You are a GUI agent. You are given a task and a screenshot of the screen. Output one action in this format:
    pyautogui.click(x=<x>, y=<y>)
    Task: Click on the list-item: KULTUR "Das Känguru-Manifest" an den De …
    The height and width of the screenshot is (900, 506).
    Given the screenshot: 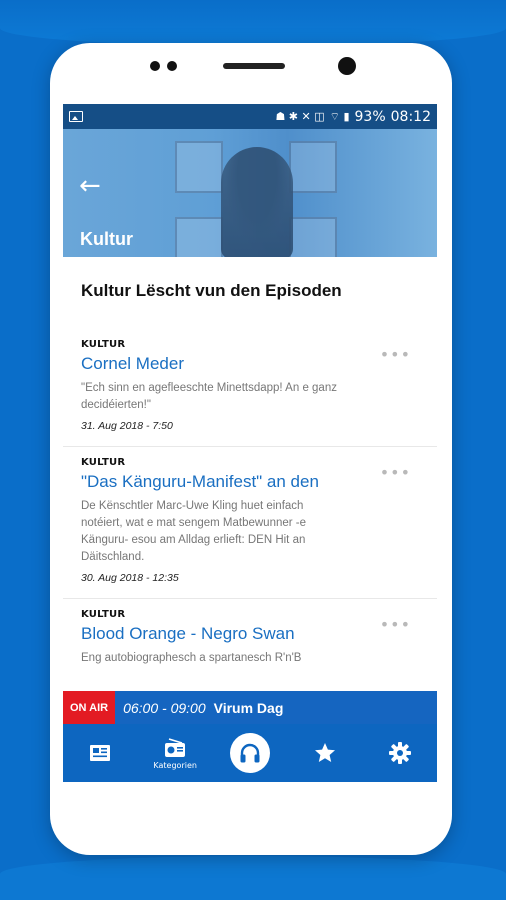 What is the action you would take?
    pyautogui.click(x=250, y=523)
    